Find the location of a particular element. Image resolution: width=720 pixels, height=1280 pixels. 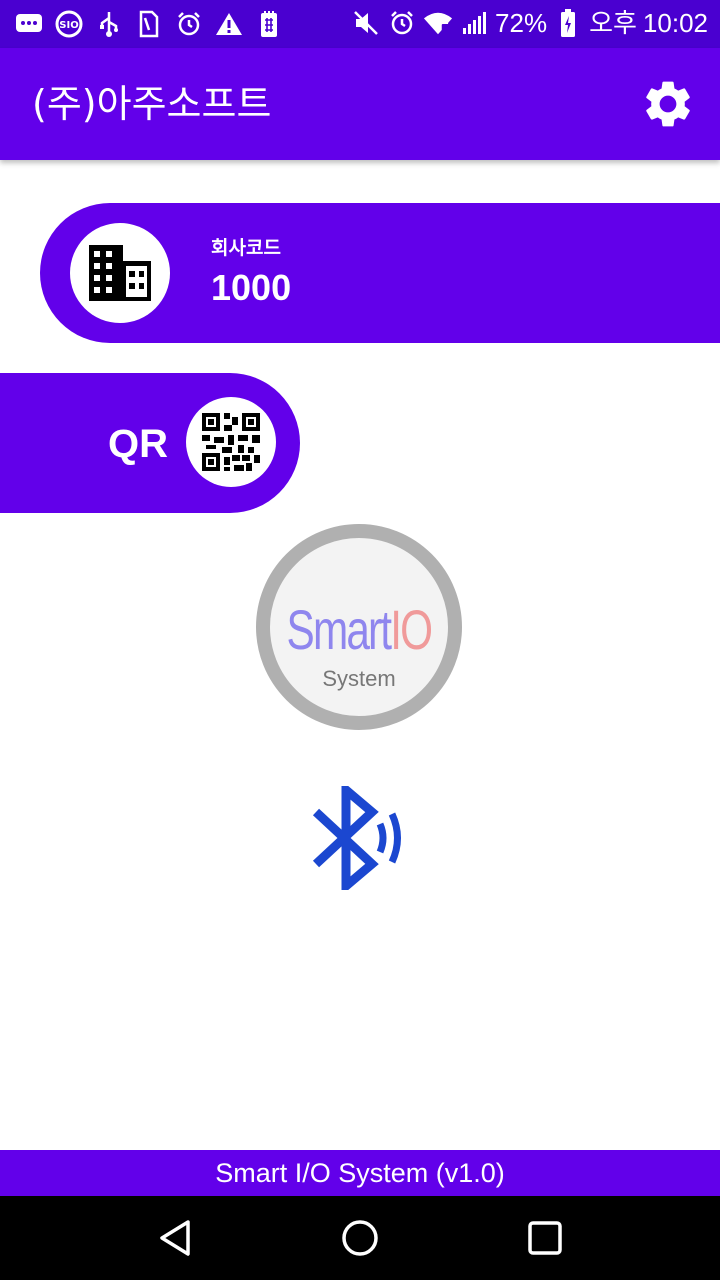

back-icon is located at coordinates (175, 1238).